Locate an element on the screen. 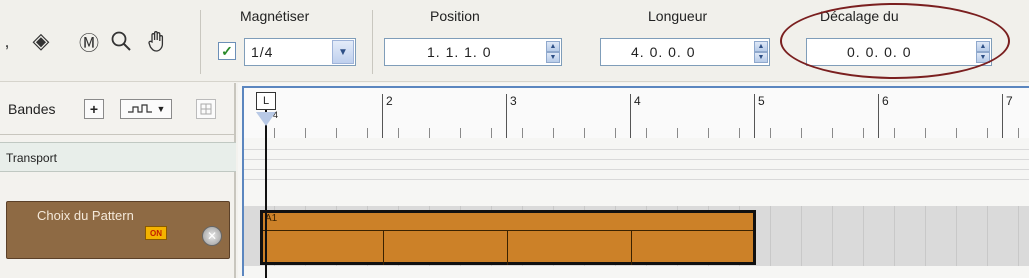 The image size is (1029, 278). magnify-icon is located at coordinates (121, 41).